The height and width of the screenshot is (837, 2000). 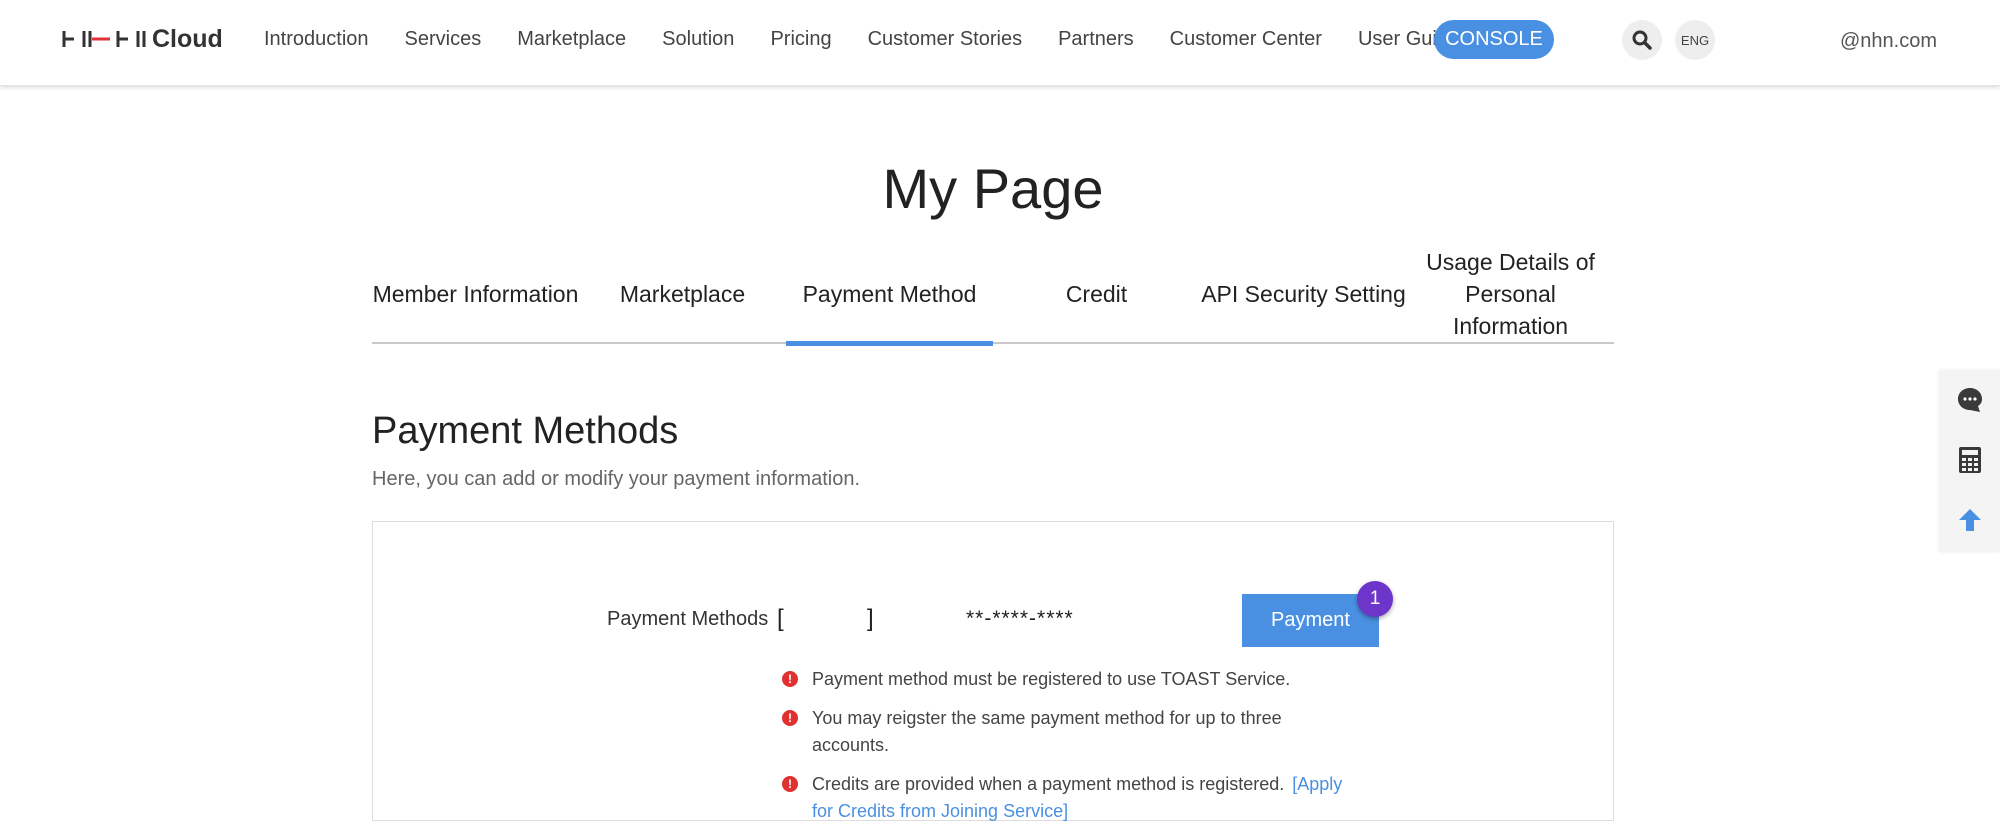 I want to click on tab-label: Marketplace, so click(x=682, y=294).